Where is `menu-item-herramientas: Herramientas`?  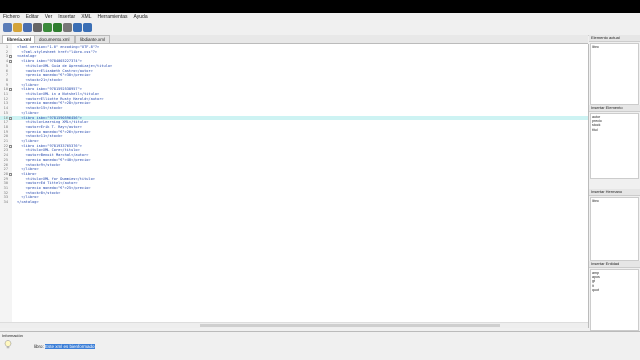 menu-item-herramientas: Herramientas is located at coordinates (113, 17).